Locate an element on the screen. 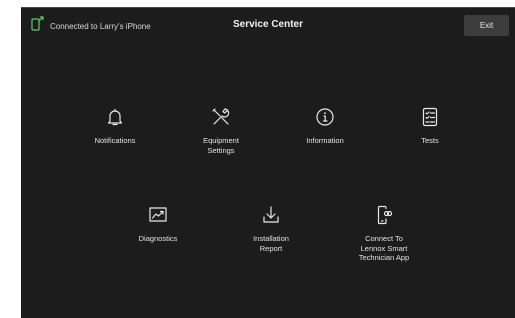 Image resolution: width=515 pixels, height=318 pixels. page-title: Service Center is located at coordinates (268, 24).